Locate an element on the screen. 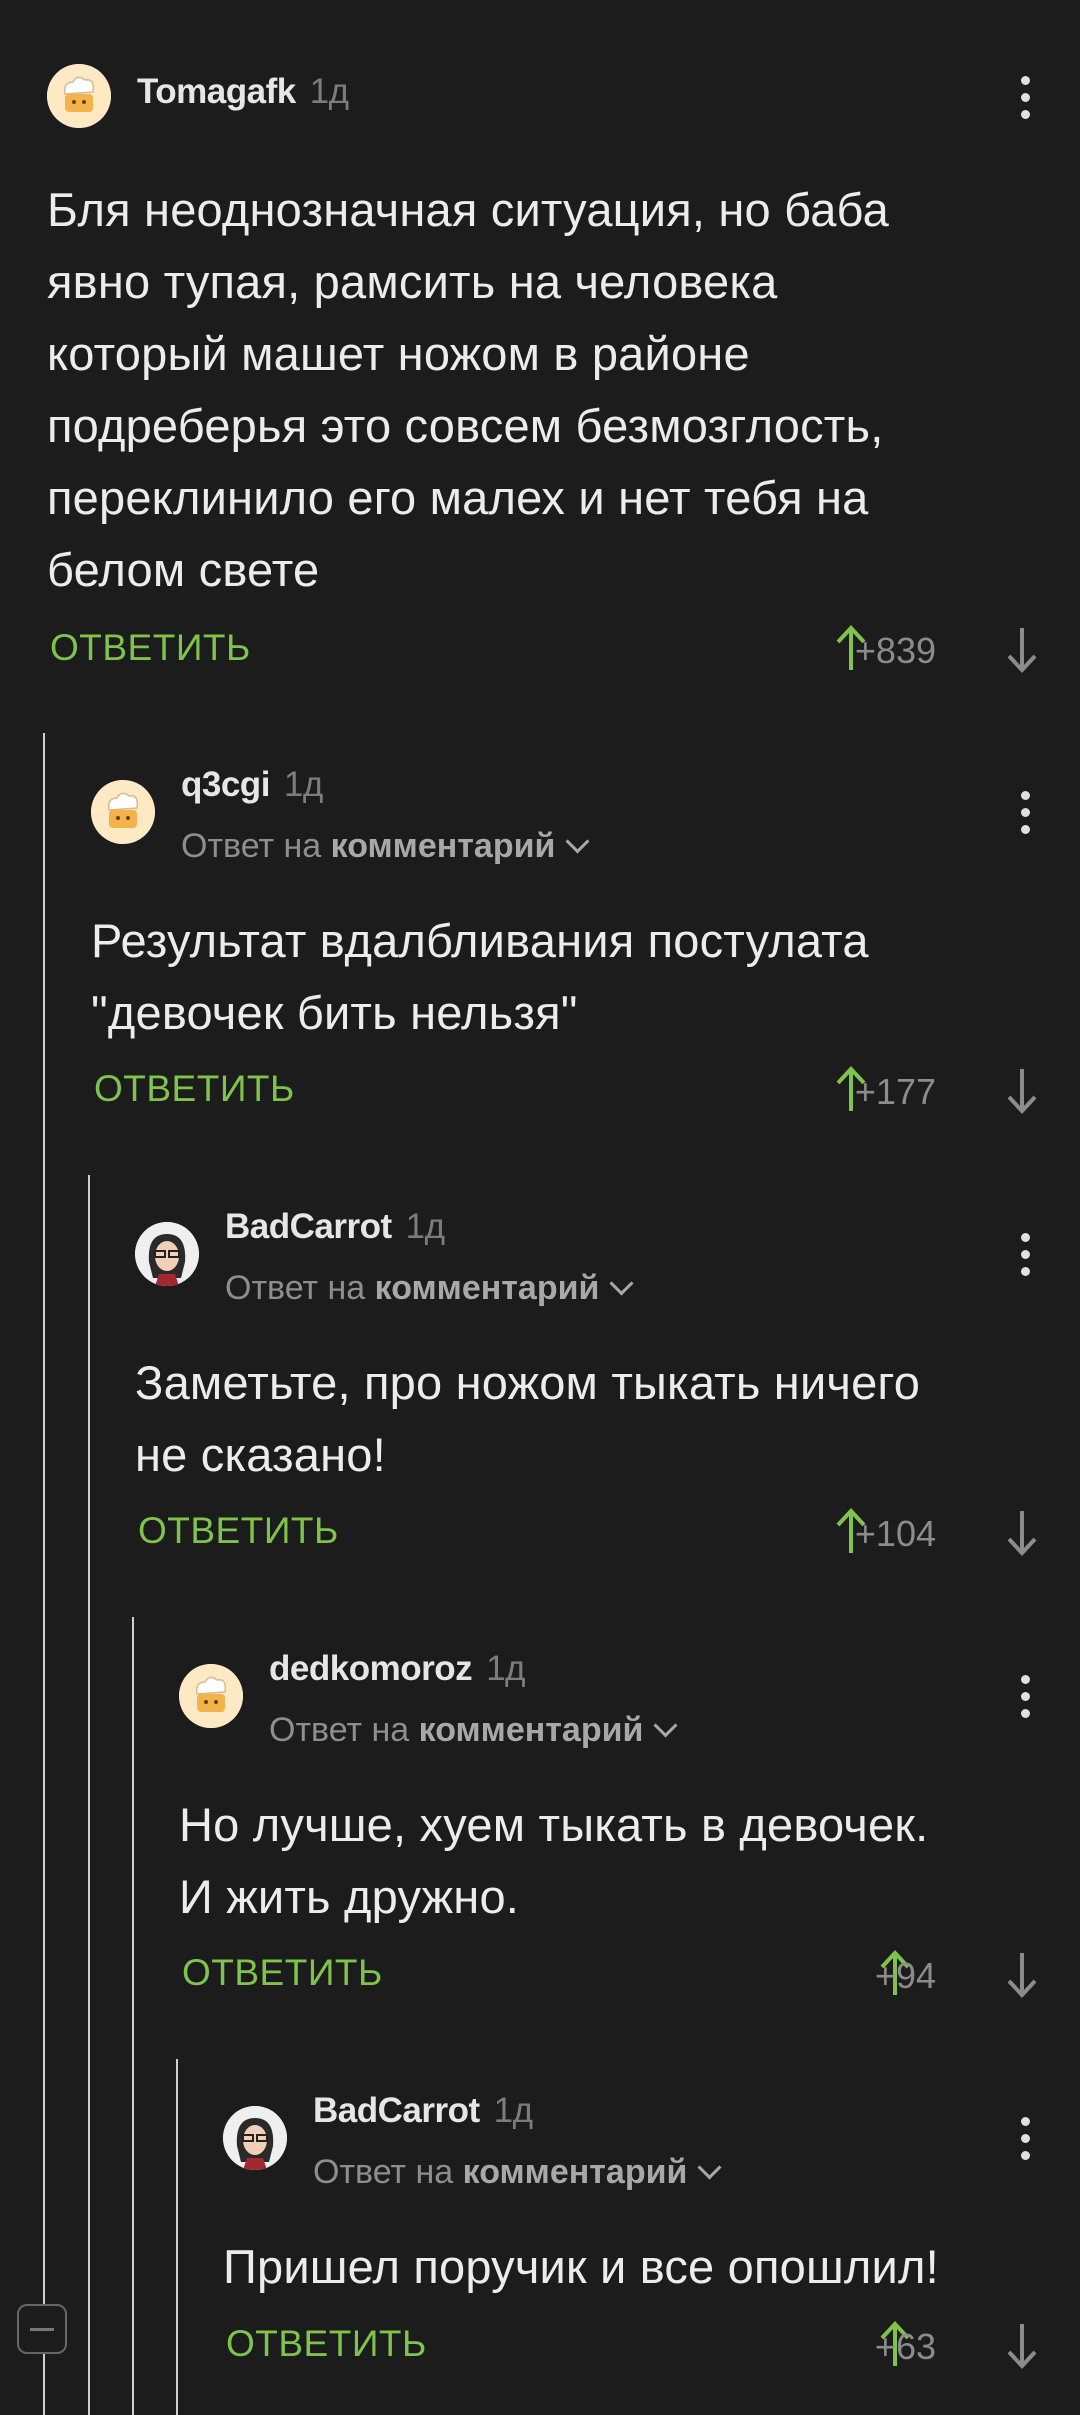 This screenshot has width=1080, height=2415. vote-block: +839 is located at coordinates (920, 649).